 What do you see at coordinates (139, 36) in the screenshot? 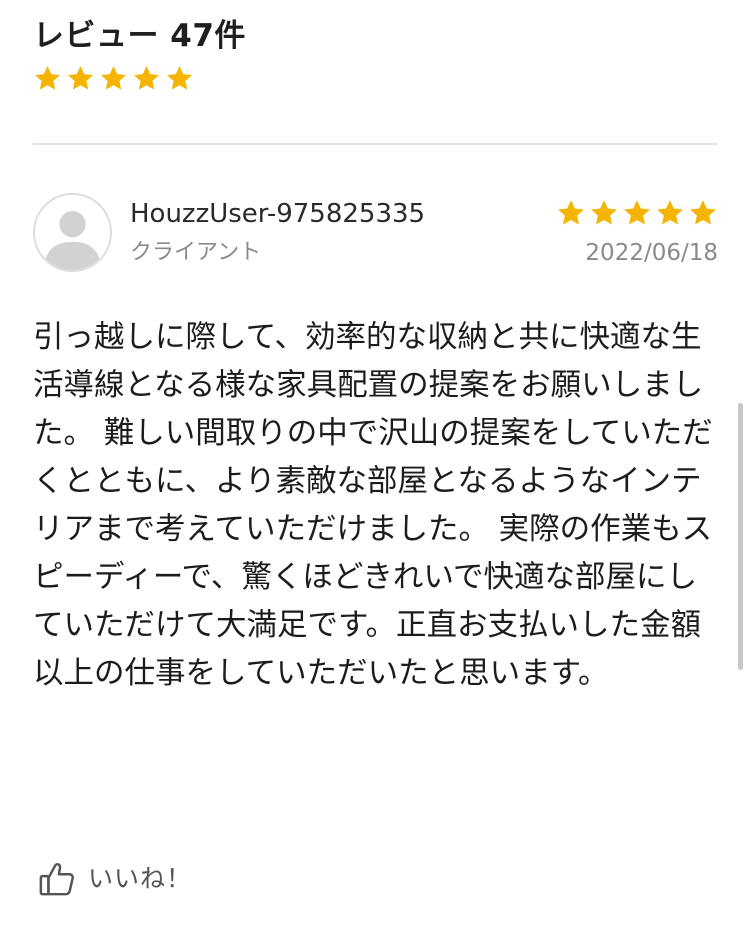
I see `review-count-title: レビュー 47件` at bounding box center [139, 36].